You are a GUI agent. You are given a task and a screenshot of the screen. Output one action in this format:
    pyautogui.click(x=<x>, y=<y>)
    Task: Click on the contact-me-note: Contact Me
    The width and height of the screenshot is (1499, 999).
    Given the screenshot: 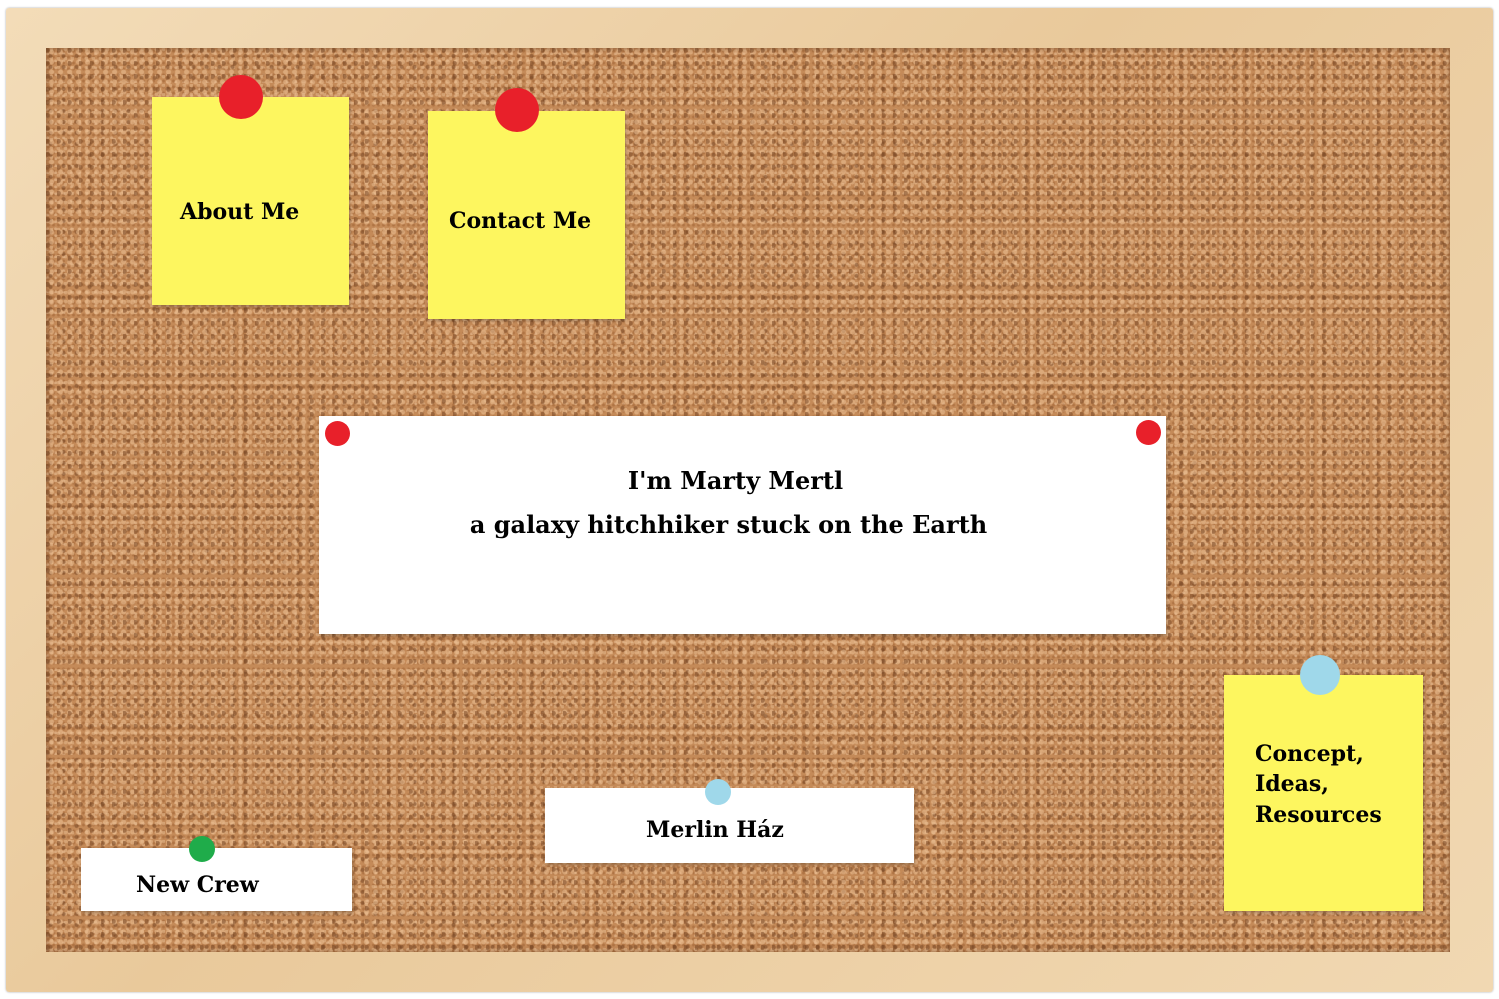 What is the action you would take?
    pyautogui.click(x=526, y=215)
    